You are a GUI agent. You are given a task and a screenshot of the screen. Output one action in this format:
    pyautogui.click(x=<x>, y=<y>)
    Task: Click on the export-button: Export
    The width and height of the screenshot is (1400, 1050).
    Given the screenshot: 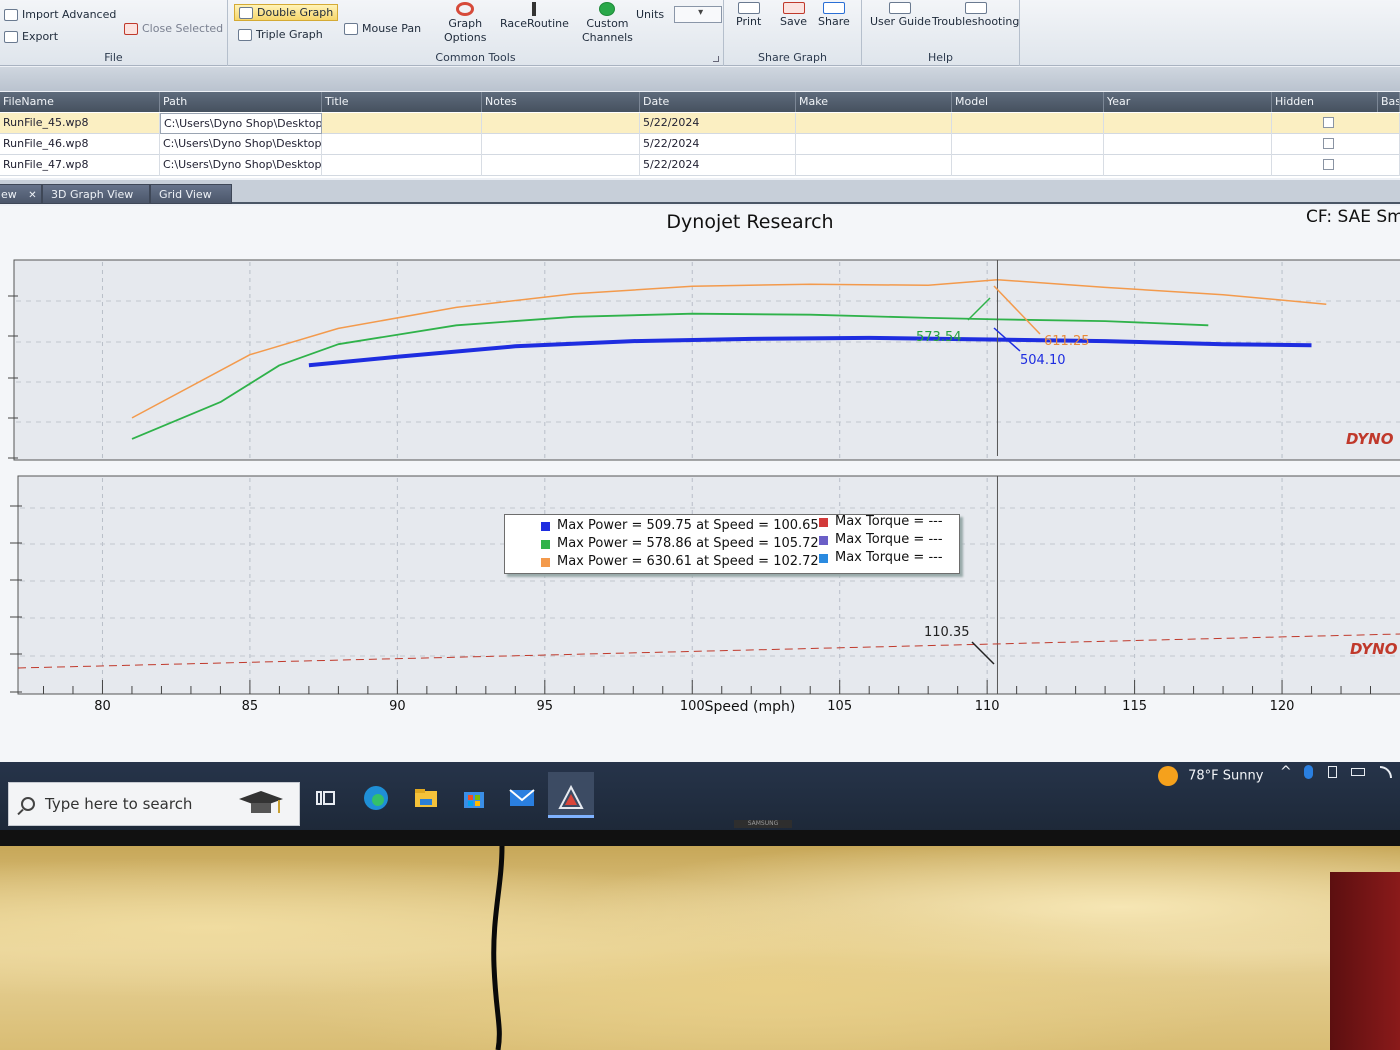 What is the action you would take?
    pyautogui.click(x=31, y=36)
    